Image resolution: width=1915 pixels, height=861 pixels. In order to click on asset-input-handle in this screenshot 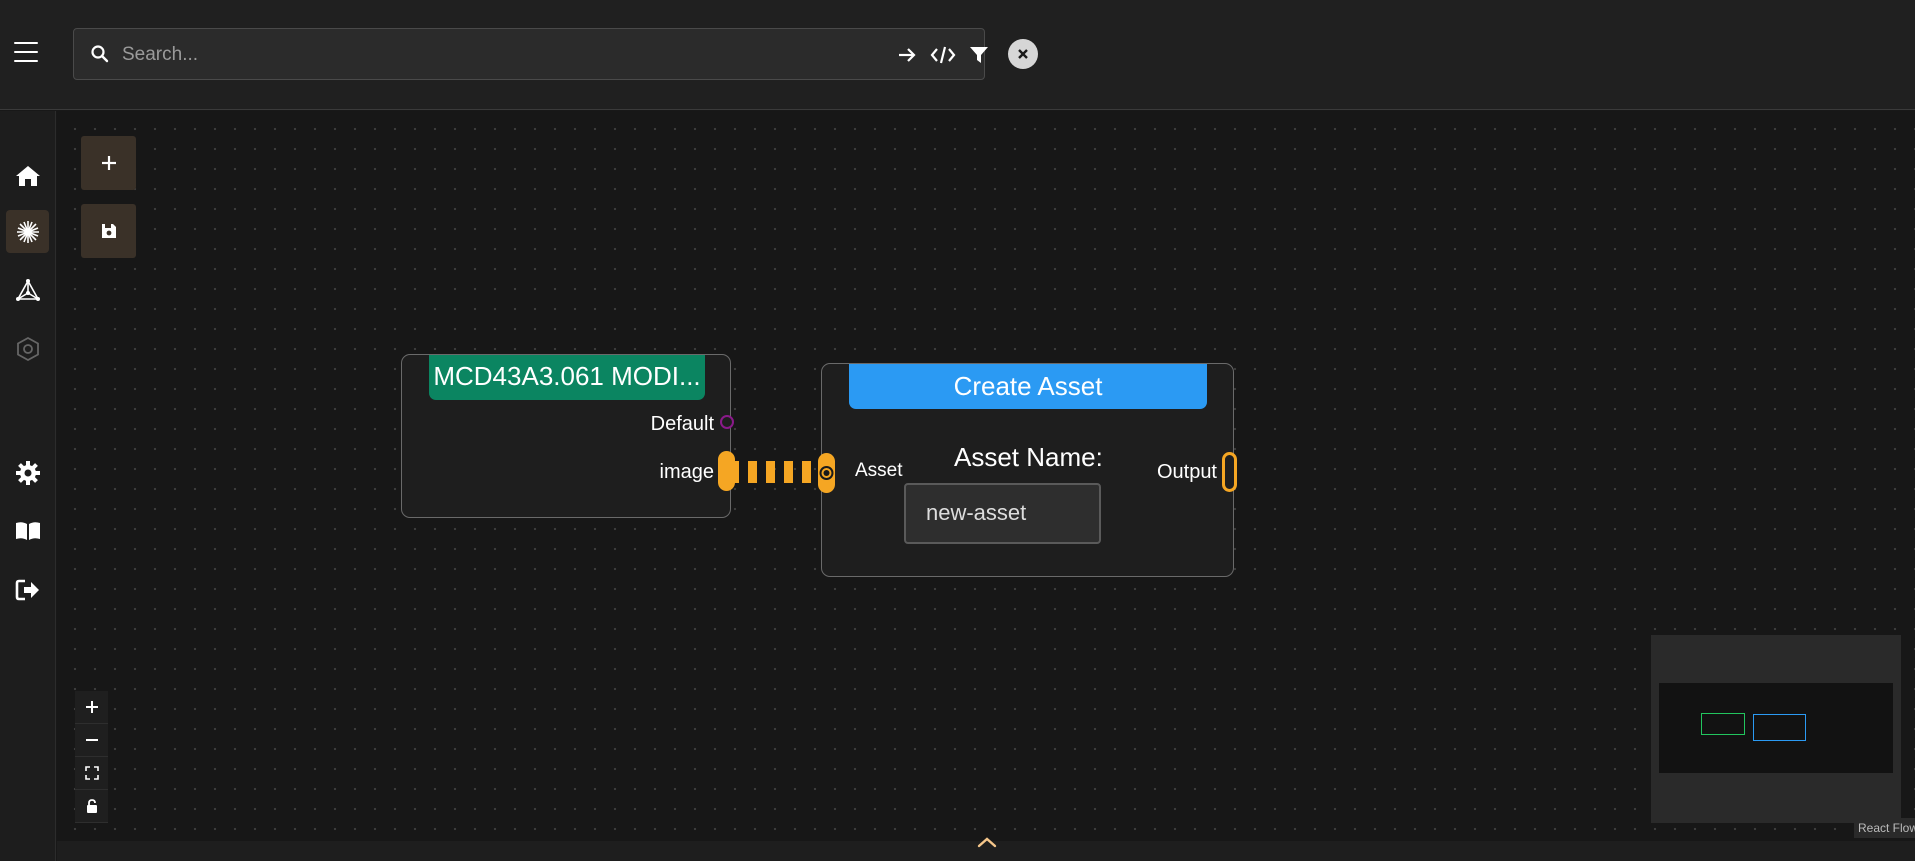, I will do `click(826, 473)`.